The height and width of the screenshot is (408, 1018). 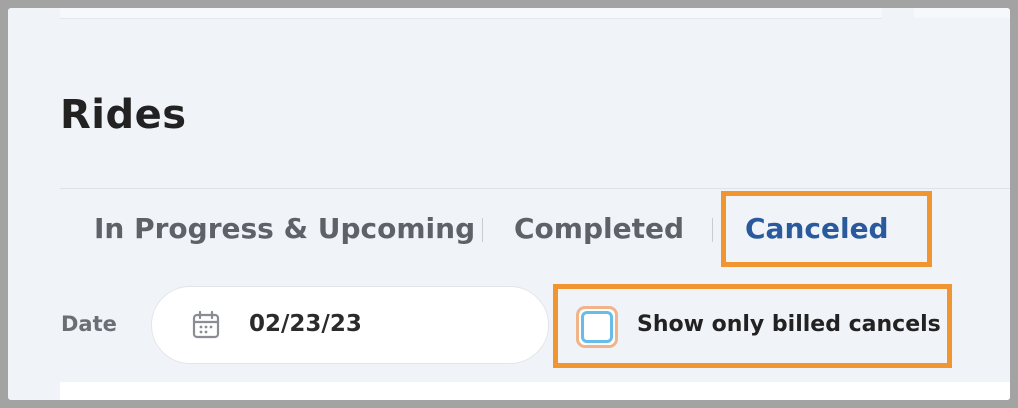 I want to click on billed-cancels-highlight, so click(x=752, y=326).